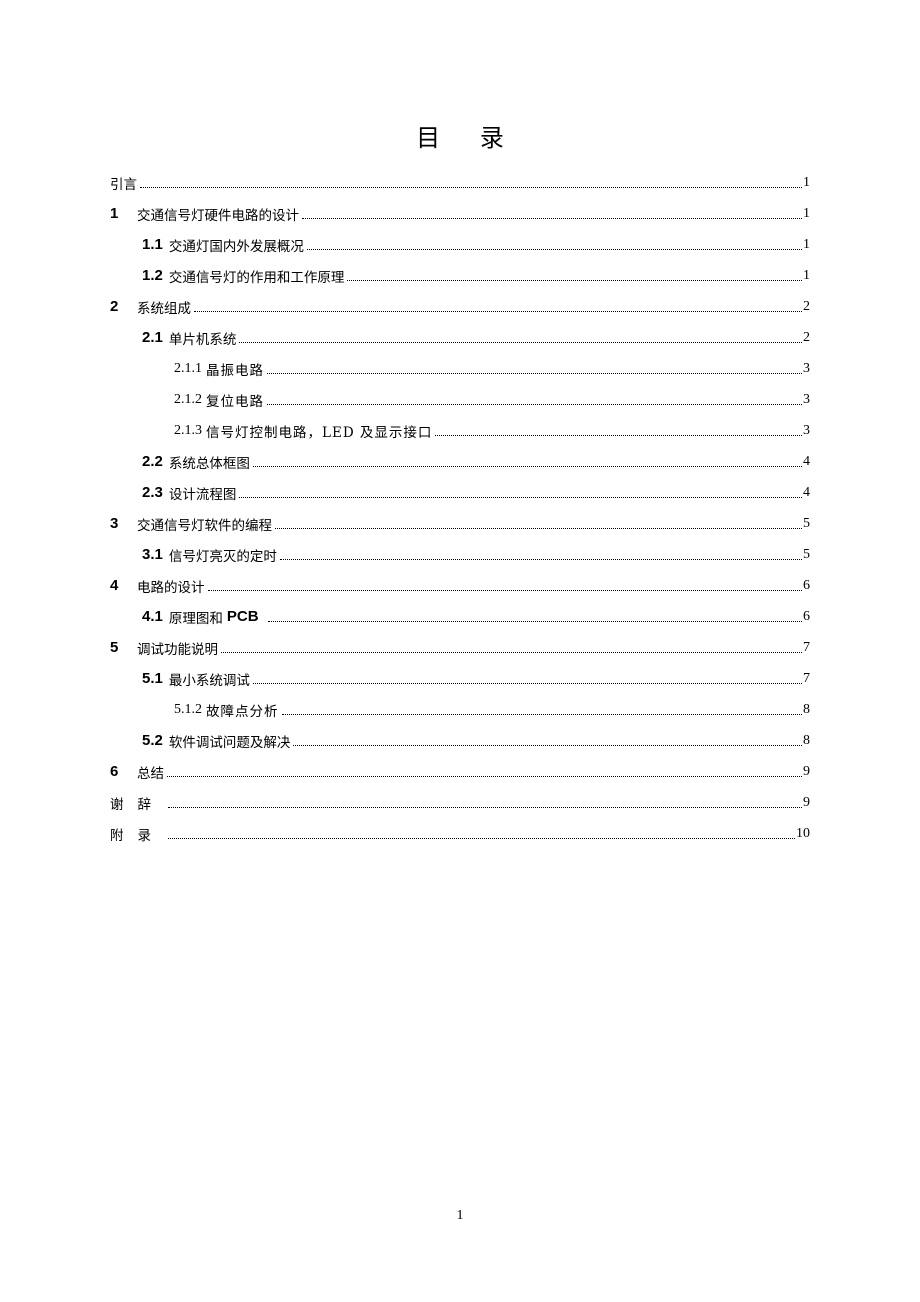 This screenshot has width=920, height=1302. What do you see at coordinates (460, 802) in the screenshot?
I see `toc-entry: 谢辞 9` at bounding box center [460, 802].